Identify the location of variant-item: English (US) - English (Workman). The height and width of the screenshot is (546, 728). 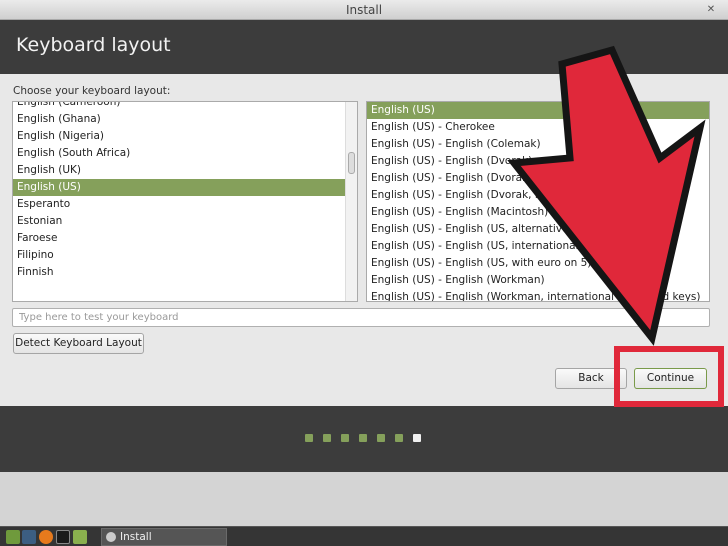
(538, 280).